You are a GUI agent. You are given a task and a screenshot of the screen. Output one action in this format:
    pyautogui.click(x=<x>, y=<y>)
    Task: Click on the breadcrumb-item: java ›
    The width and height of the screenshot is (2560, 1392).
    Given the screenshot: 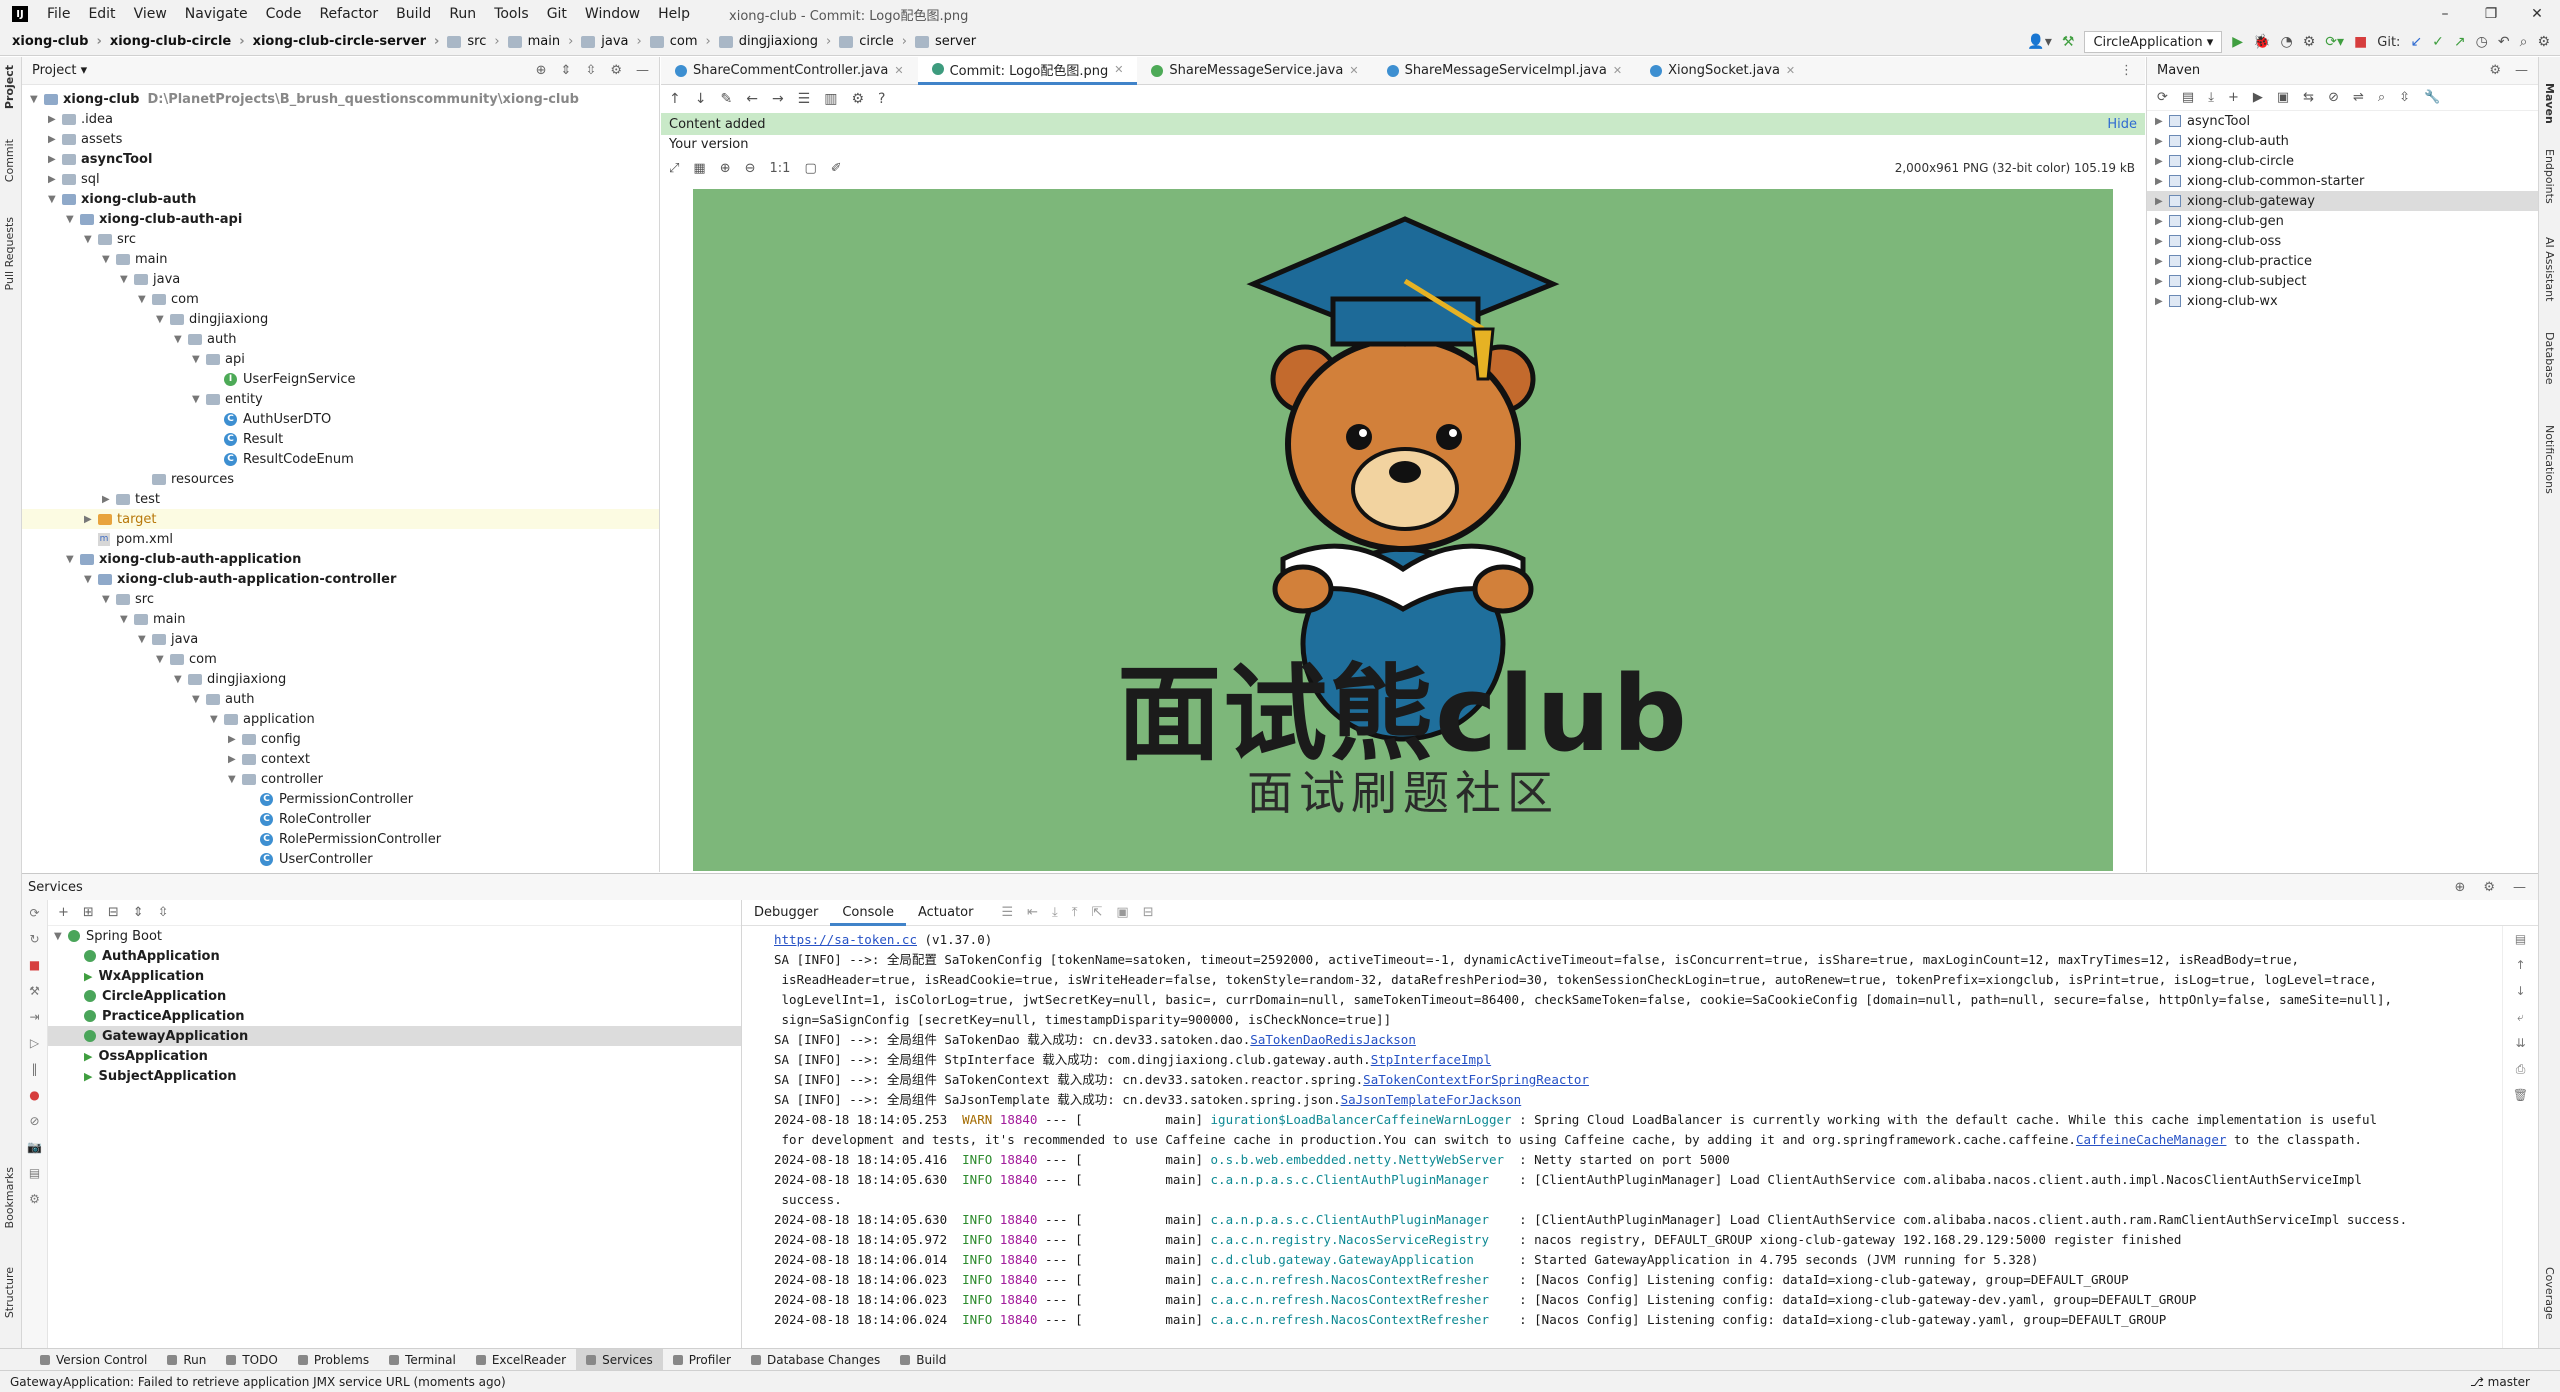 What is the action you would take?
    pyautogui.click(x=611, y=41)
    